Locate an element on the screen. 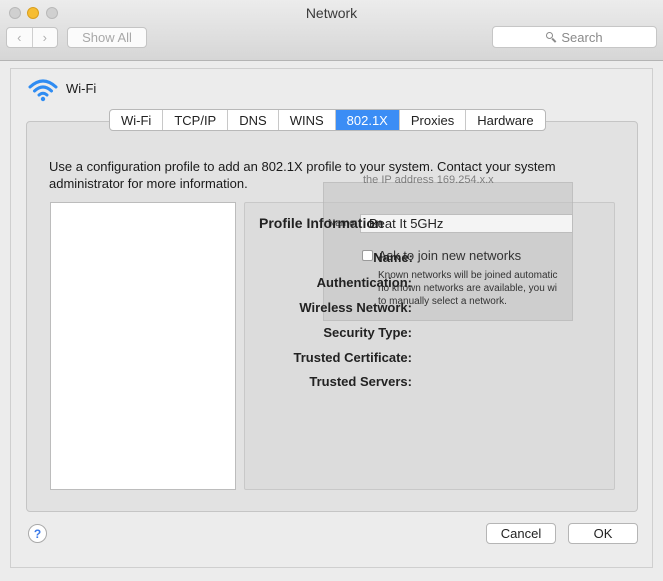  profile-information-heading: Profile Information is located at coordinates (321, 223).